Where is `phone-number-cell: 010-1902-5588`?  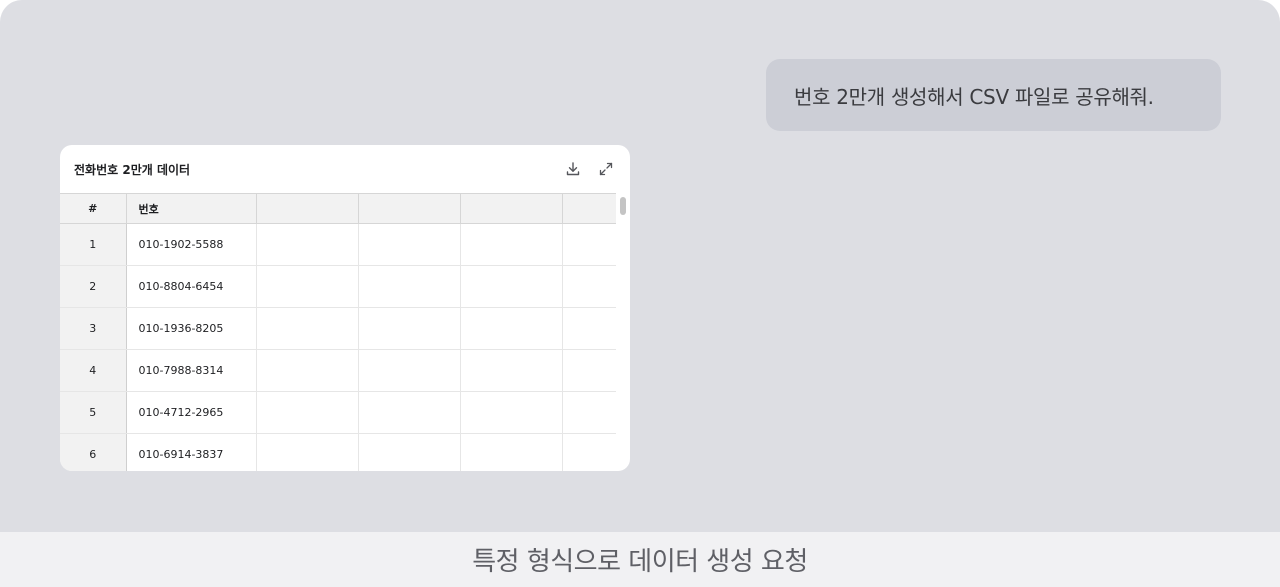
phone-number-cell: 010-1902-5588 is located at coordinates (191, 244).